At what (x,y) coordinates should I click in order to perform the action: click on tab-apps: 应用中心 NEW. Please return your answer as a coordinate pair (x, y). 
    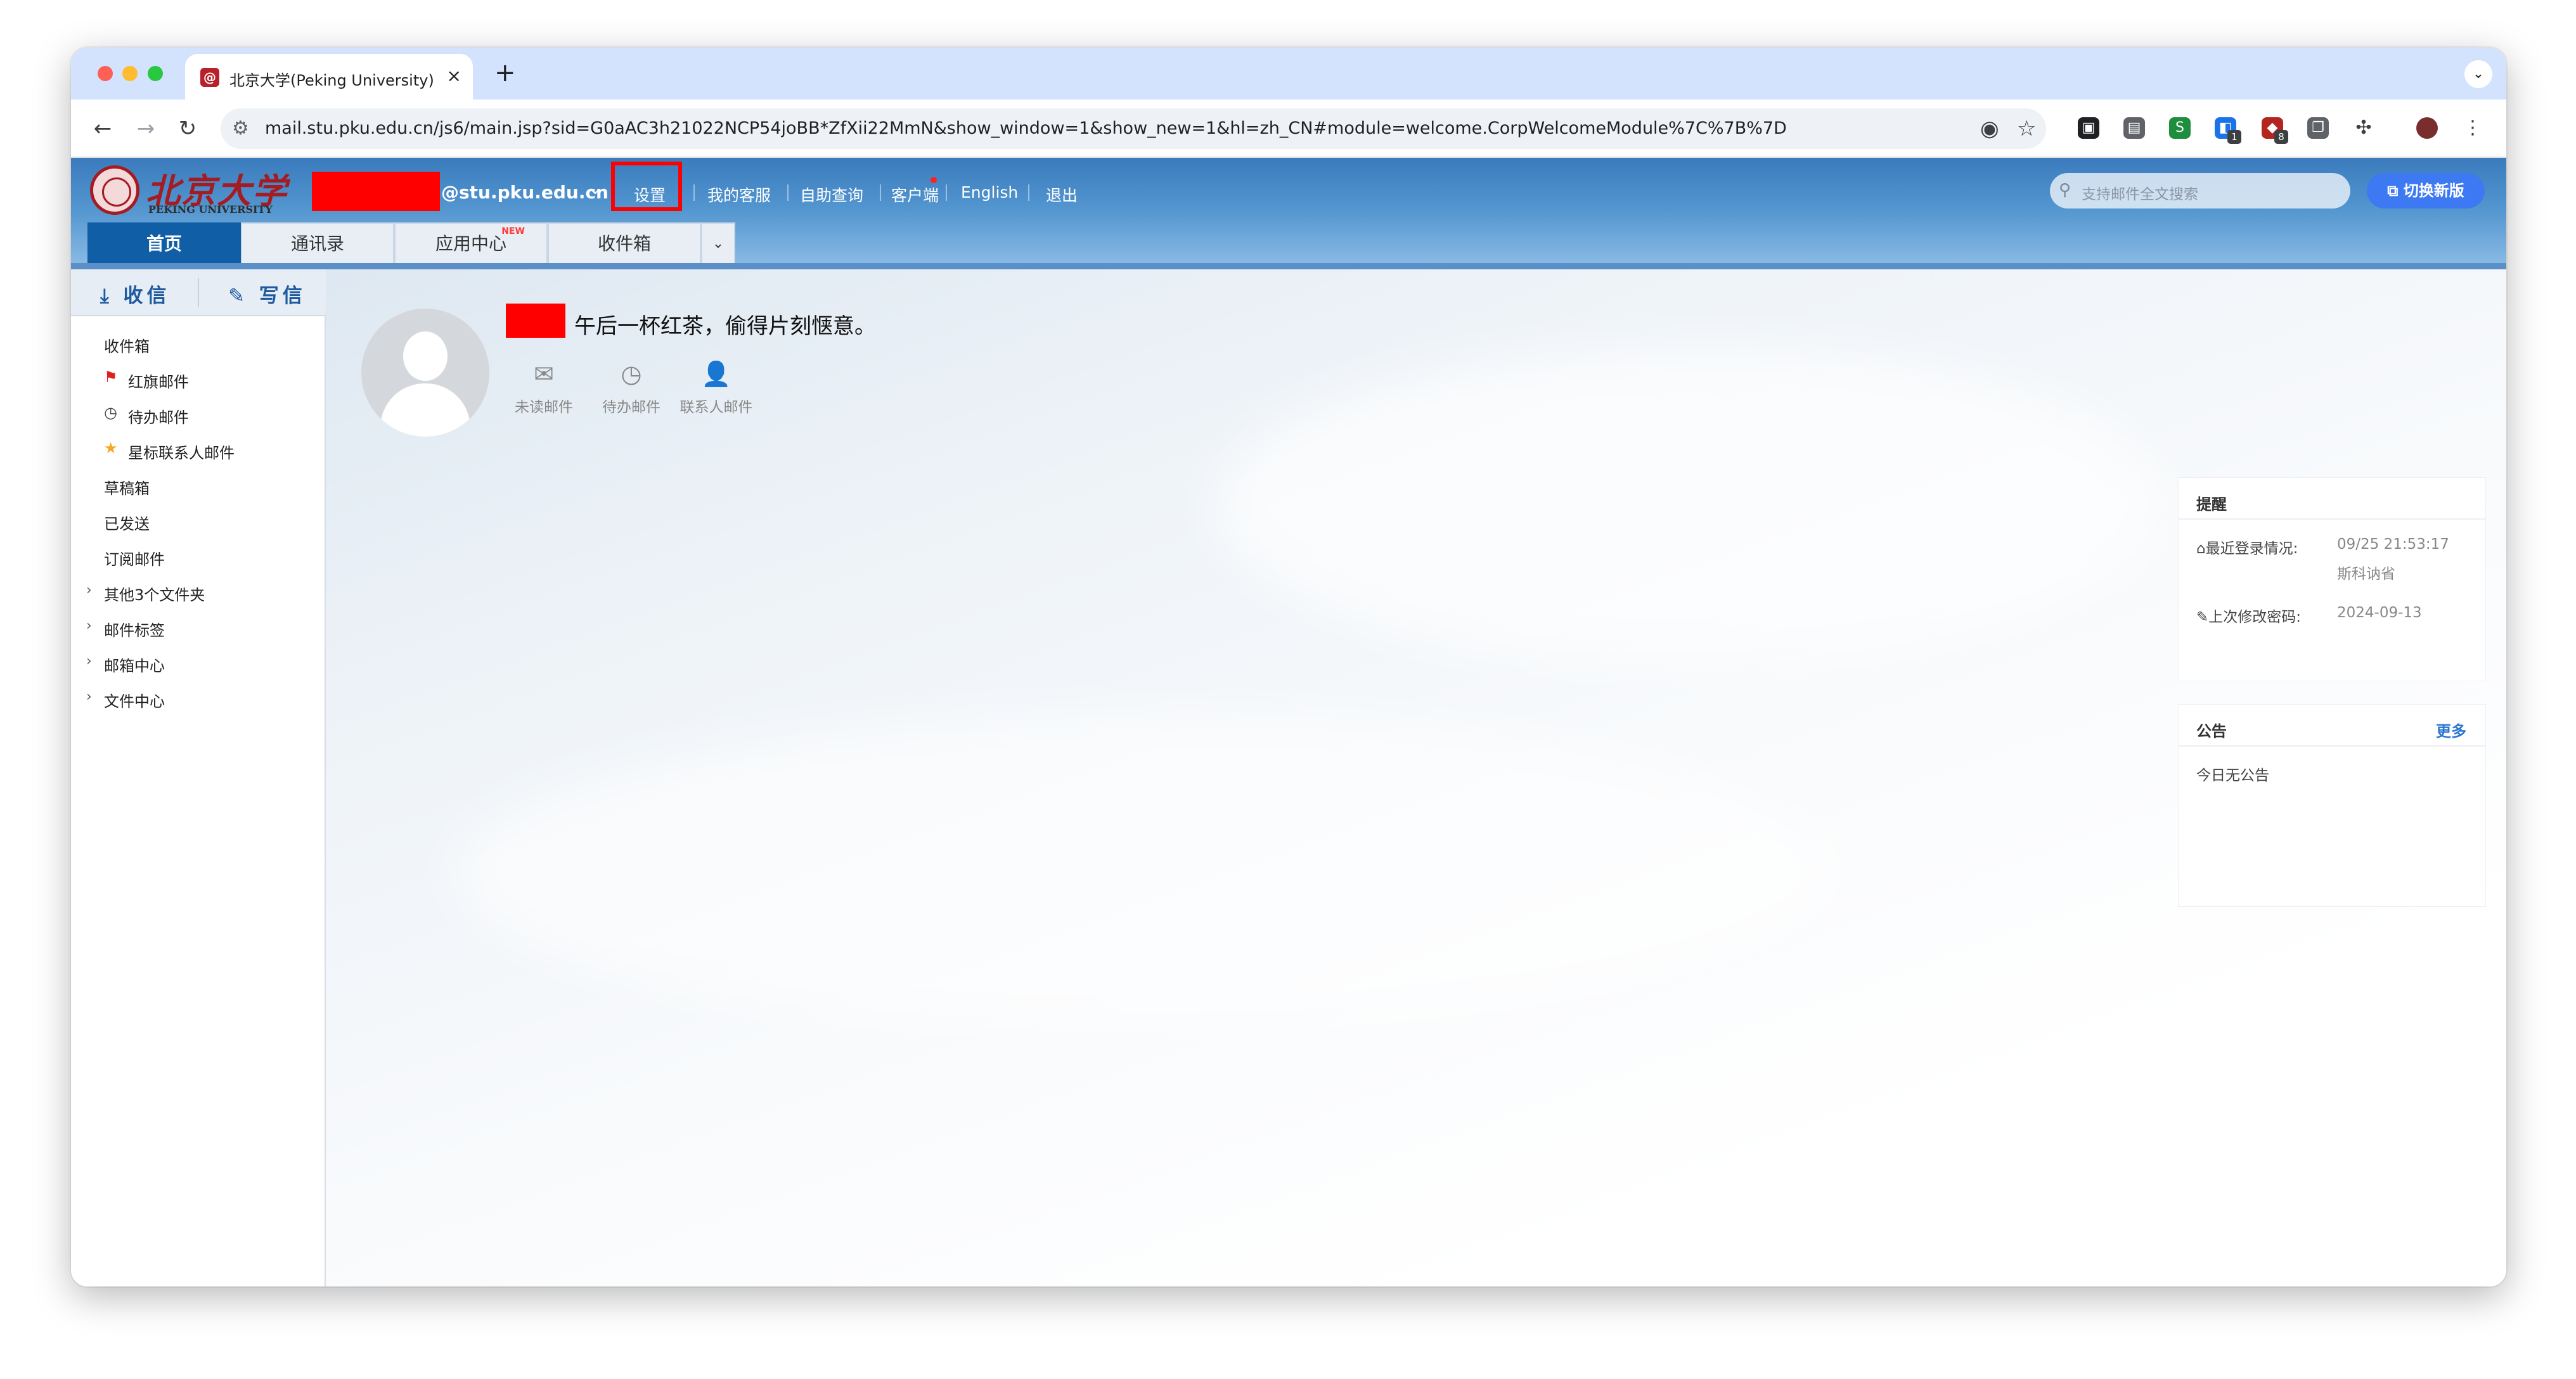
    Looking at the image, I should click on (471, 243).